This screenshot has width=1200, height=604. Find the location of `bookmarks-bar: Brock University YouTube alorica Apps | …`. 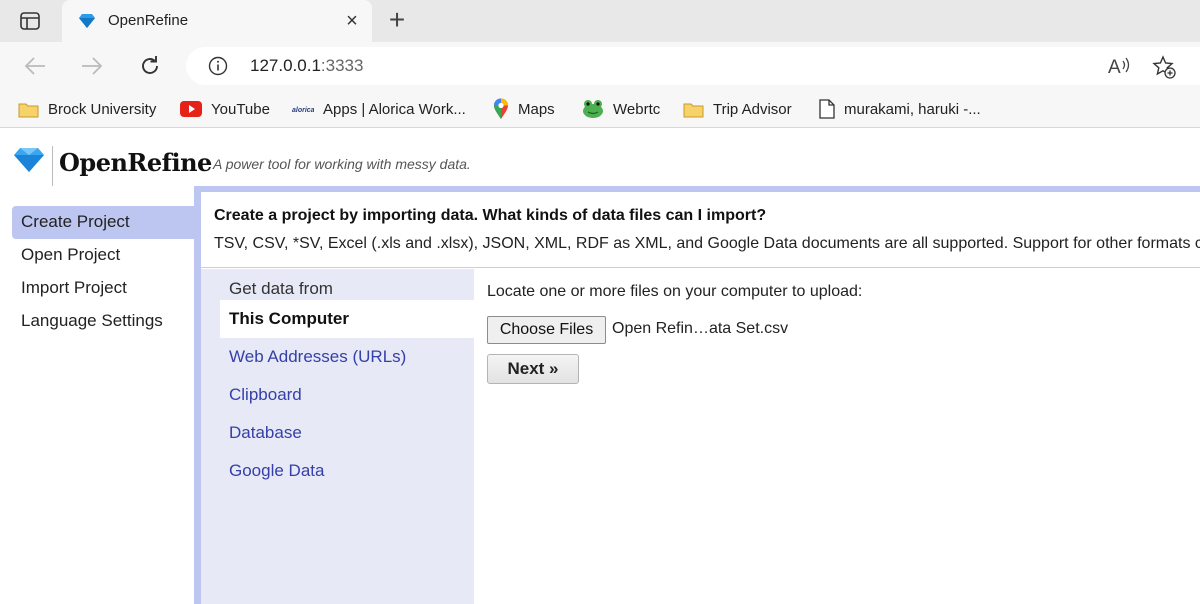

bookmarks-bar: Brock University YouTube alorica Apps | … is located at coordinates (600, 109).